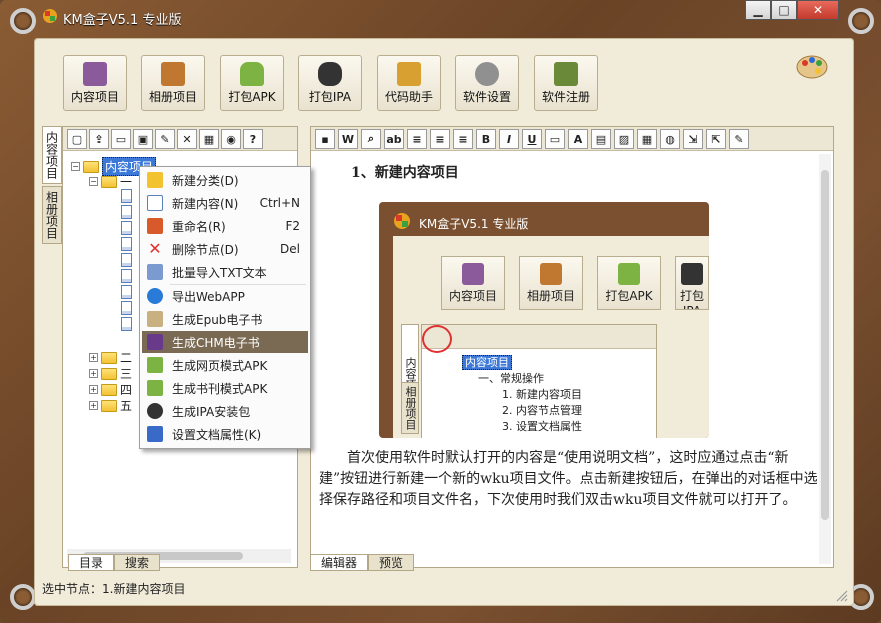 The image size is (881, 623). What do you see at coordinates (253, 139) in the screenshot?
I see `help-icon: ?` at bounding box center [253, 139].